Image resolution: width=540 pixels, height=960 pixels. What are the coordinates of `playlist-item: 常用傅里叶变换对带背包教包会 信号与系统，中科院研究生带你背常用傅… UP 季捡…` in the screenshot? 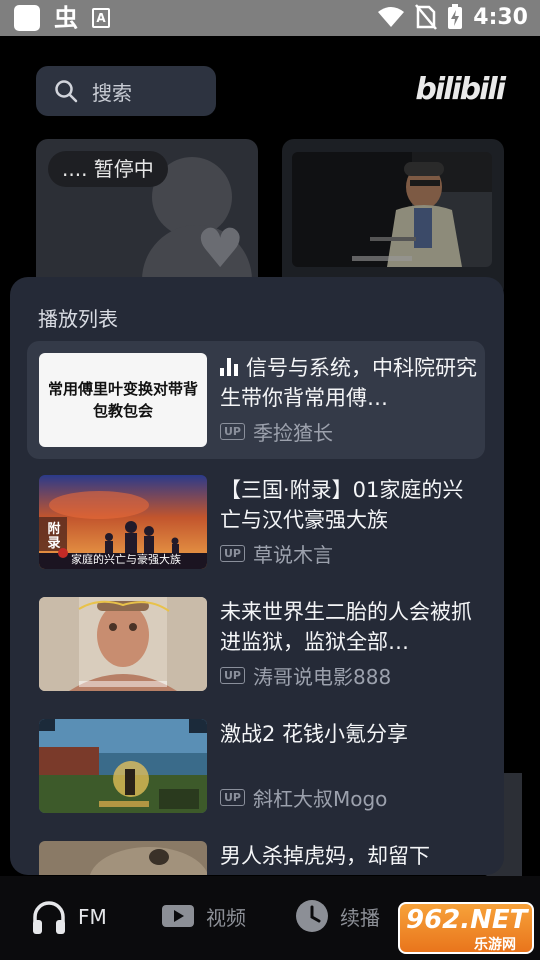 It's located at (256, 400).